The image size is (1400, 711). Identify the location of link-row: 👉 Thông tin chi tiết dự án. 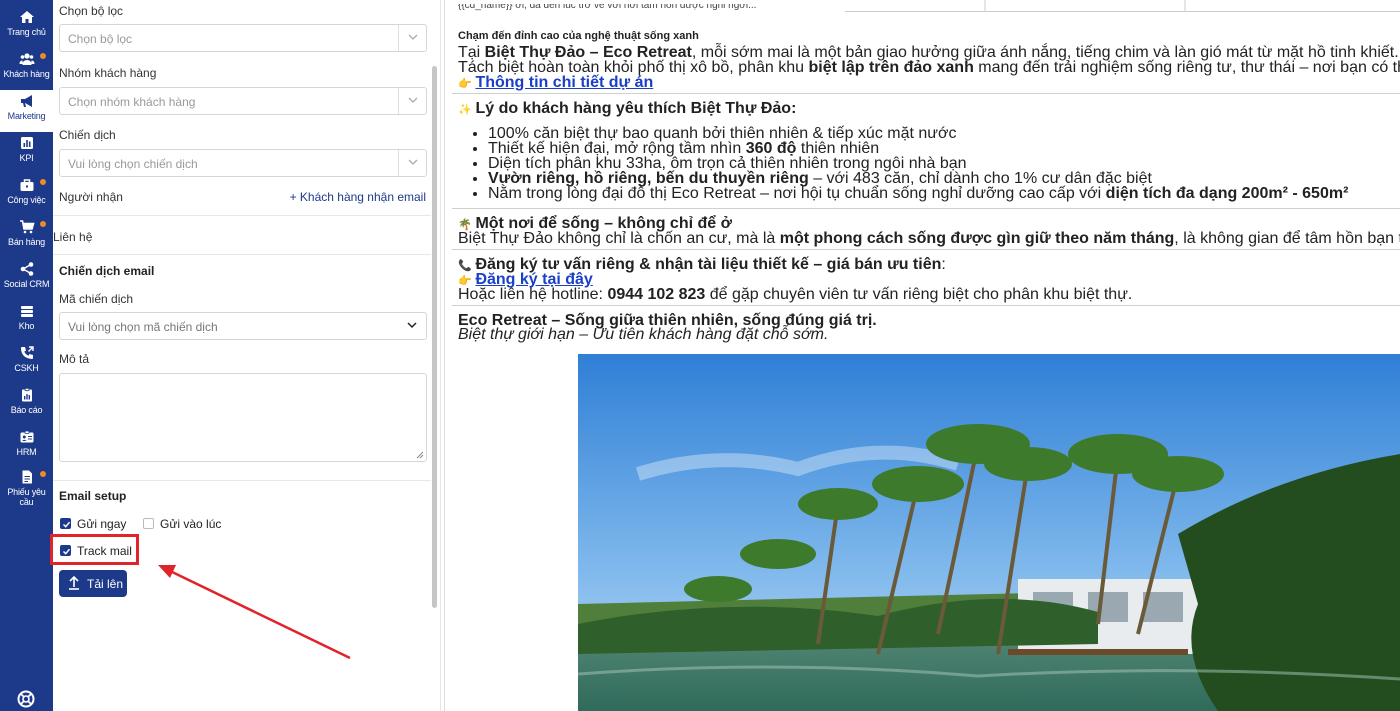
(555, 83).